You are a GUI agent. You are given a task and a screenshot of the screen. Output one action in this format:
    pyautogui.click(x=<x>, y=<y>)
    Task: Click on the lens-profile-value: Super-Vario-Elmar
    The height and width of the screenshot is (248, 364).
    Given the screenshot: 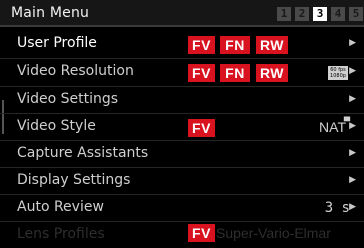 What is the action you would take?
    pyautogui.click(x=273, y=233)
    